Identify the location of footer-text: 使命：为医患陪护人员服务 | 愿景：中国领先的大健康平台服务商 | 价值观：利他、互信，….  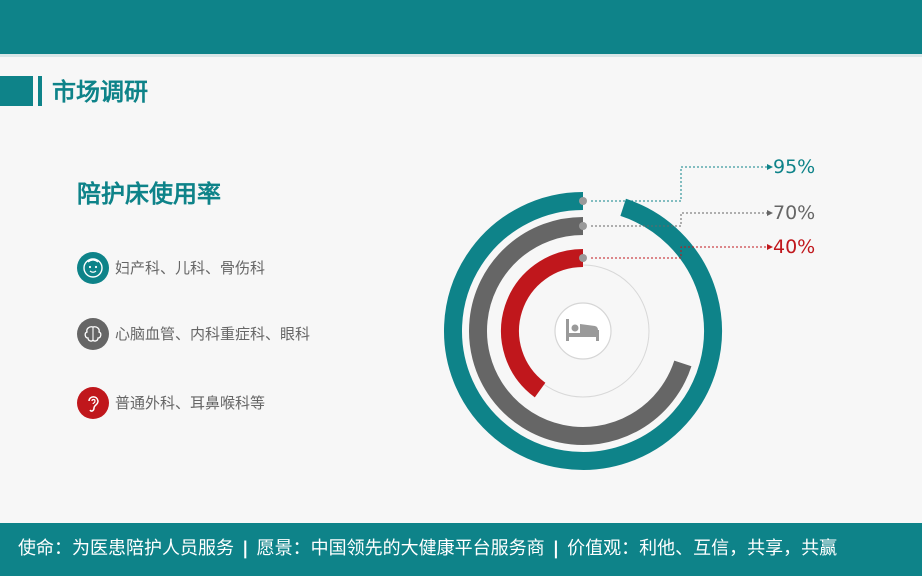
(427, 549).